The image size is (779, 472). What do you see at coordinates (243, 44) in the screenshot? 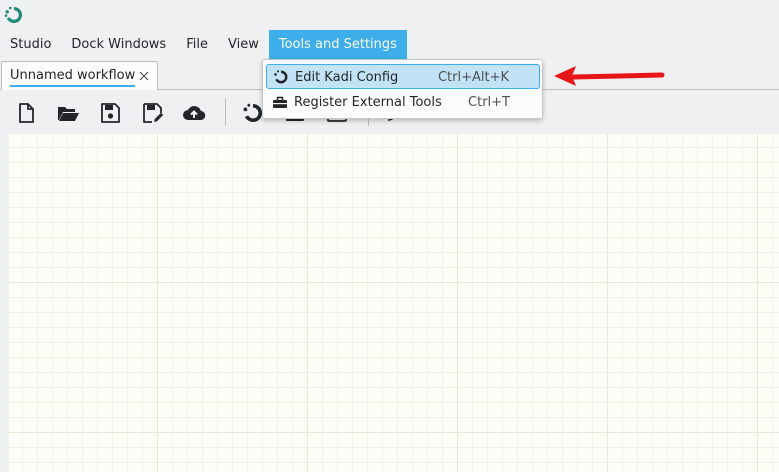
I see `menu-view: View` at bounding box center [243, 44].